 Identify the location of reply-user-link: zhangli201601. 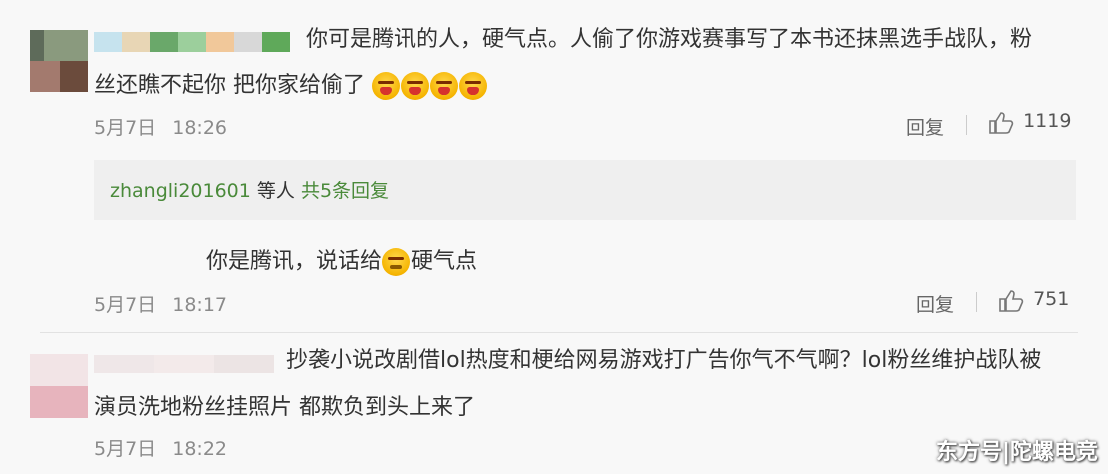
(180, 191).